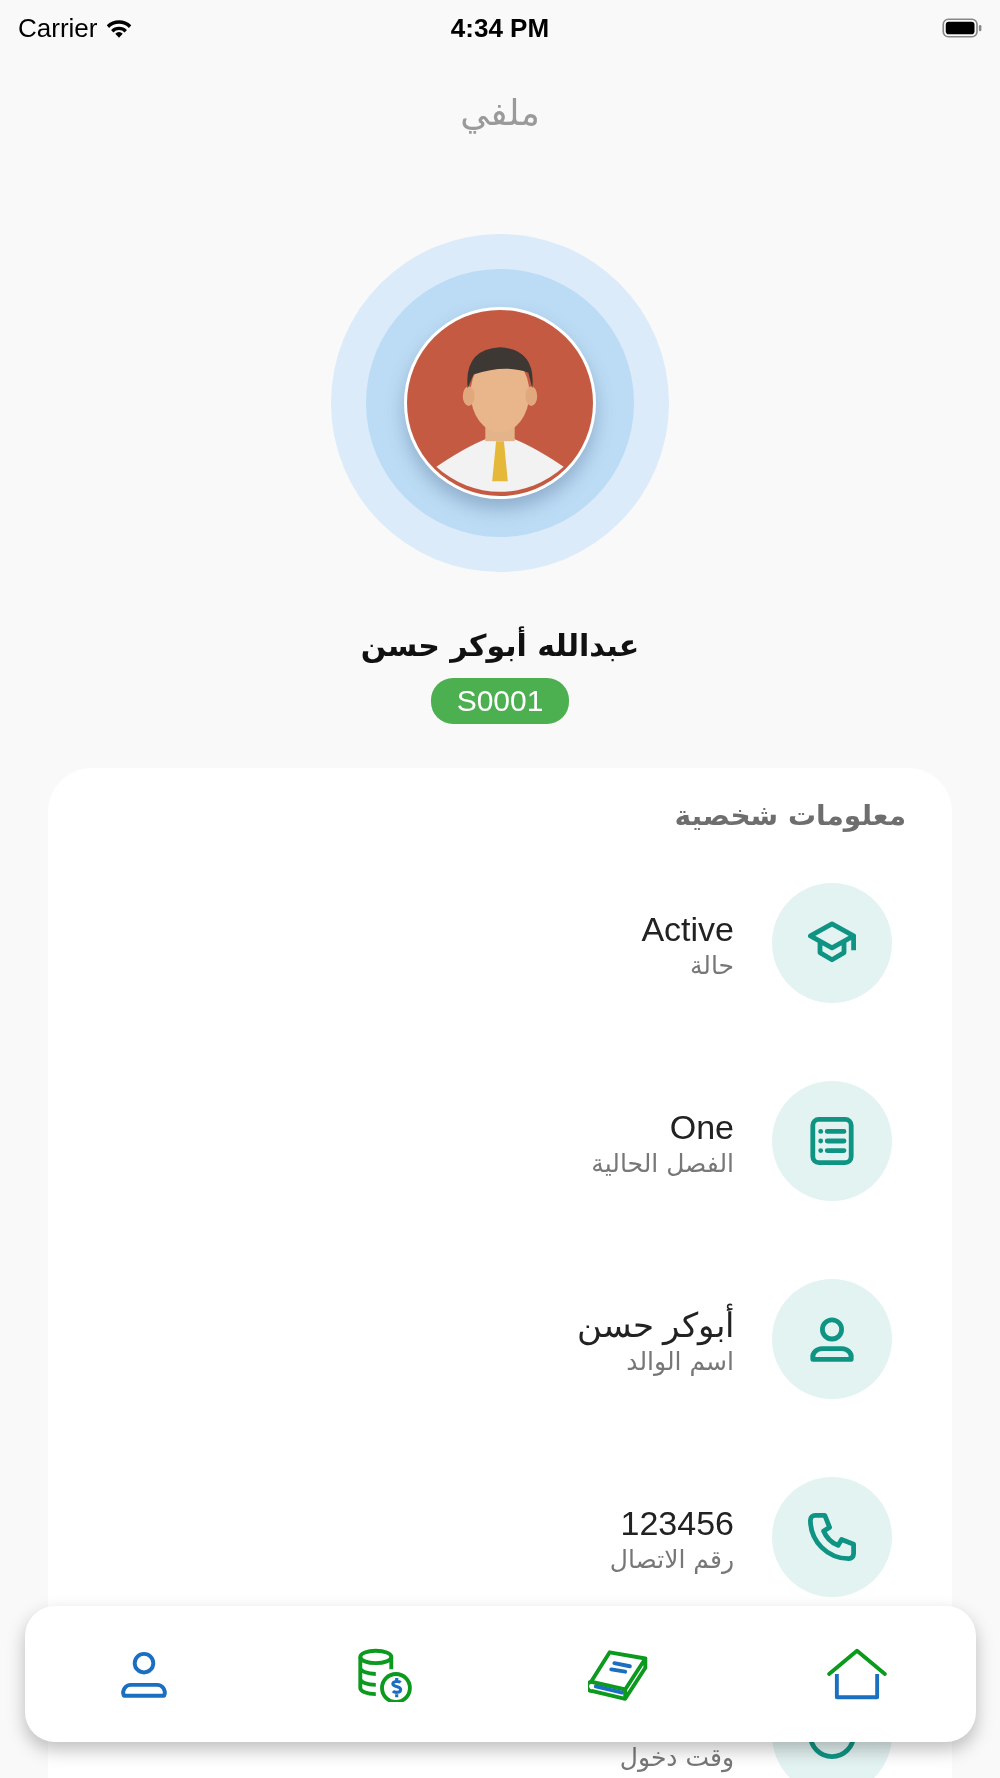 The height and width of the screenshot is (1778, 1000). Describe the element at coordinates (671, 1560) in the screenshot. I see `field-label: رقم الاتصال` at that location.